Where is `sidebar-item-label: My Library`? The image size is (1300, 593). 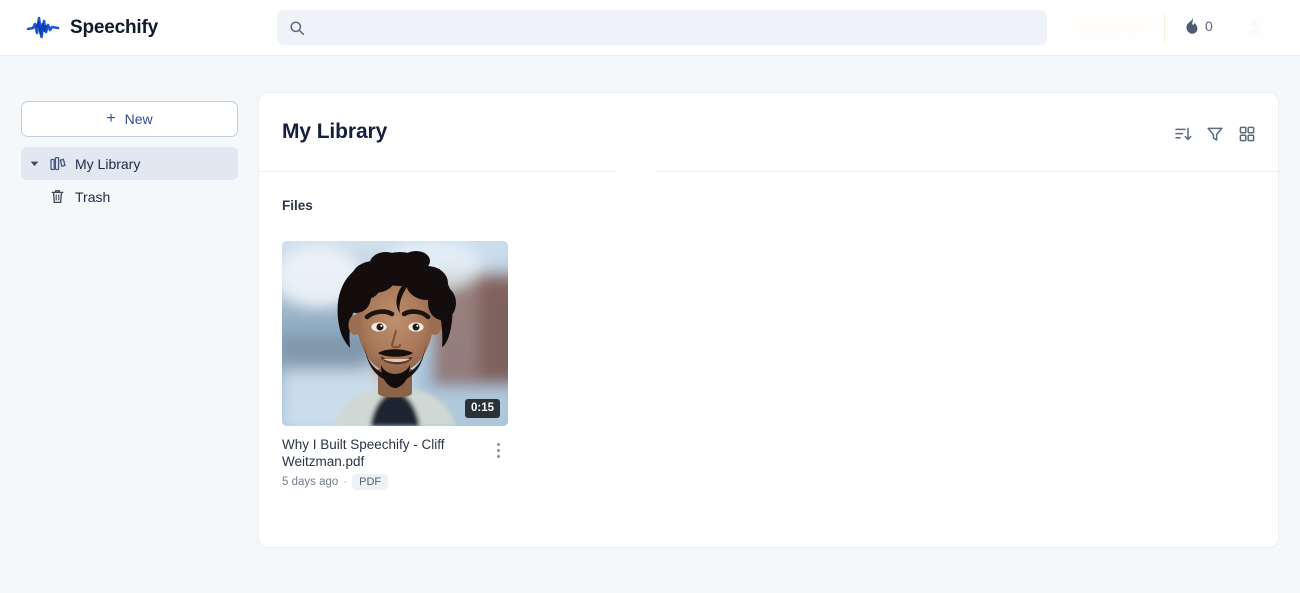 sidebar-item-label: My Library is located at coordinates (108, 163).